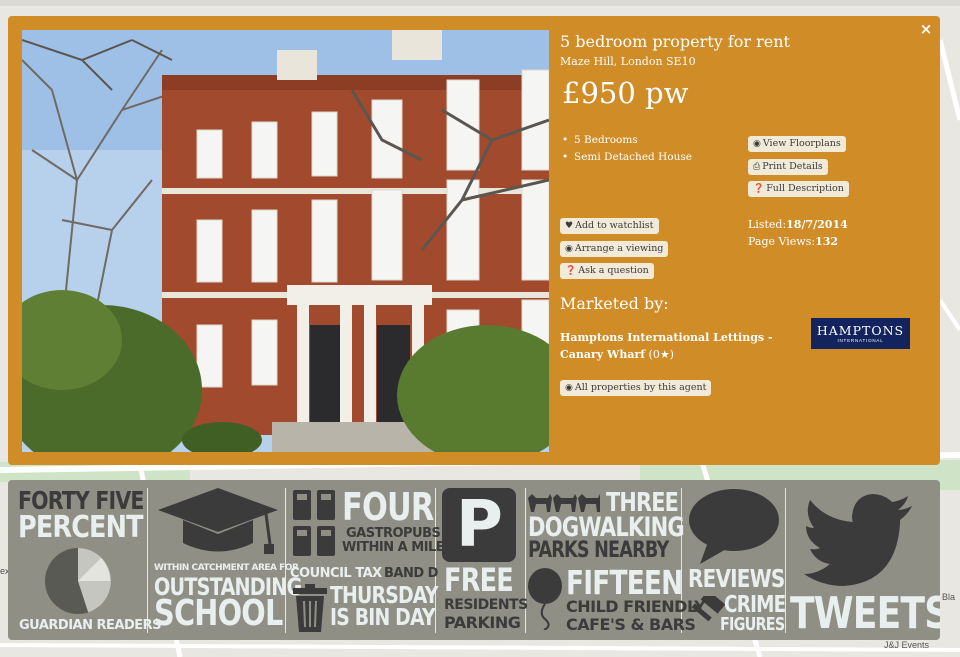 This screenshot has height=657, width=960. Describe the element at coordinates (383, 618) in the screenshot. I see `bin-line2: IS BIN DAY` at that location.